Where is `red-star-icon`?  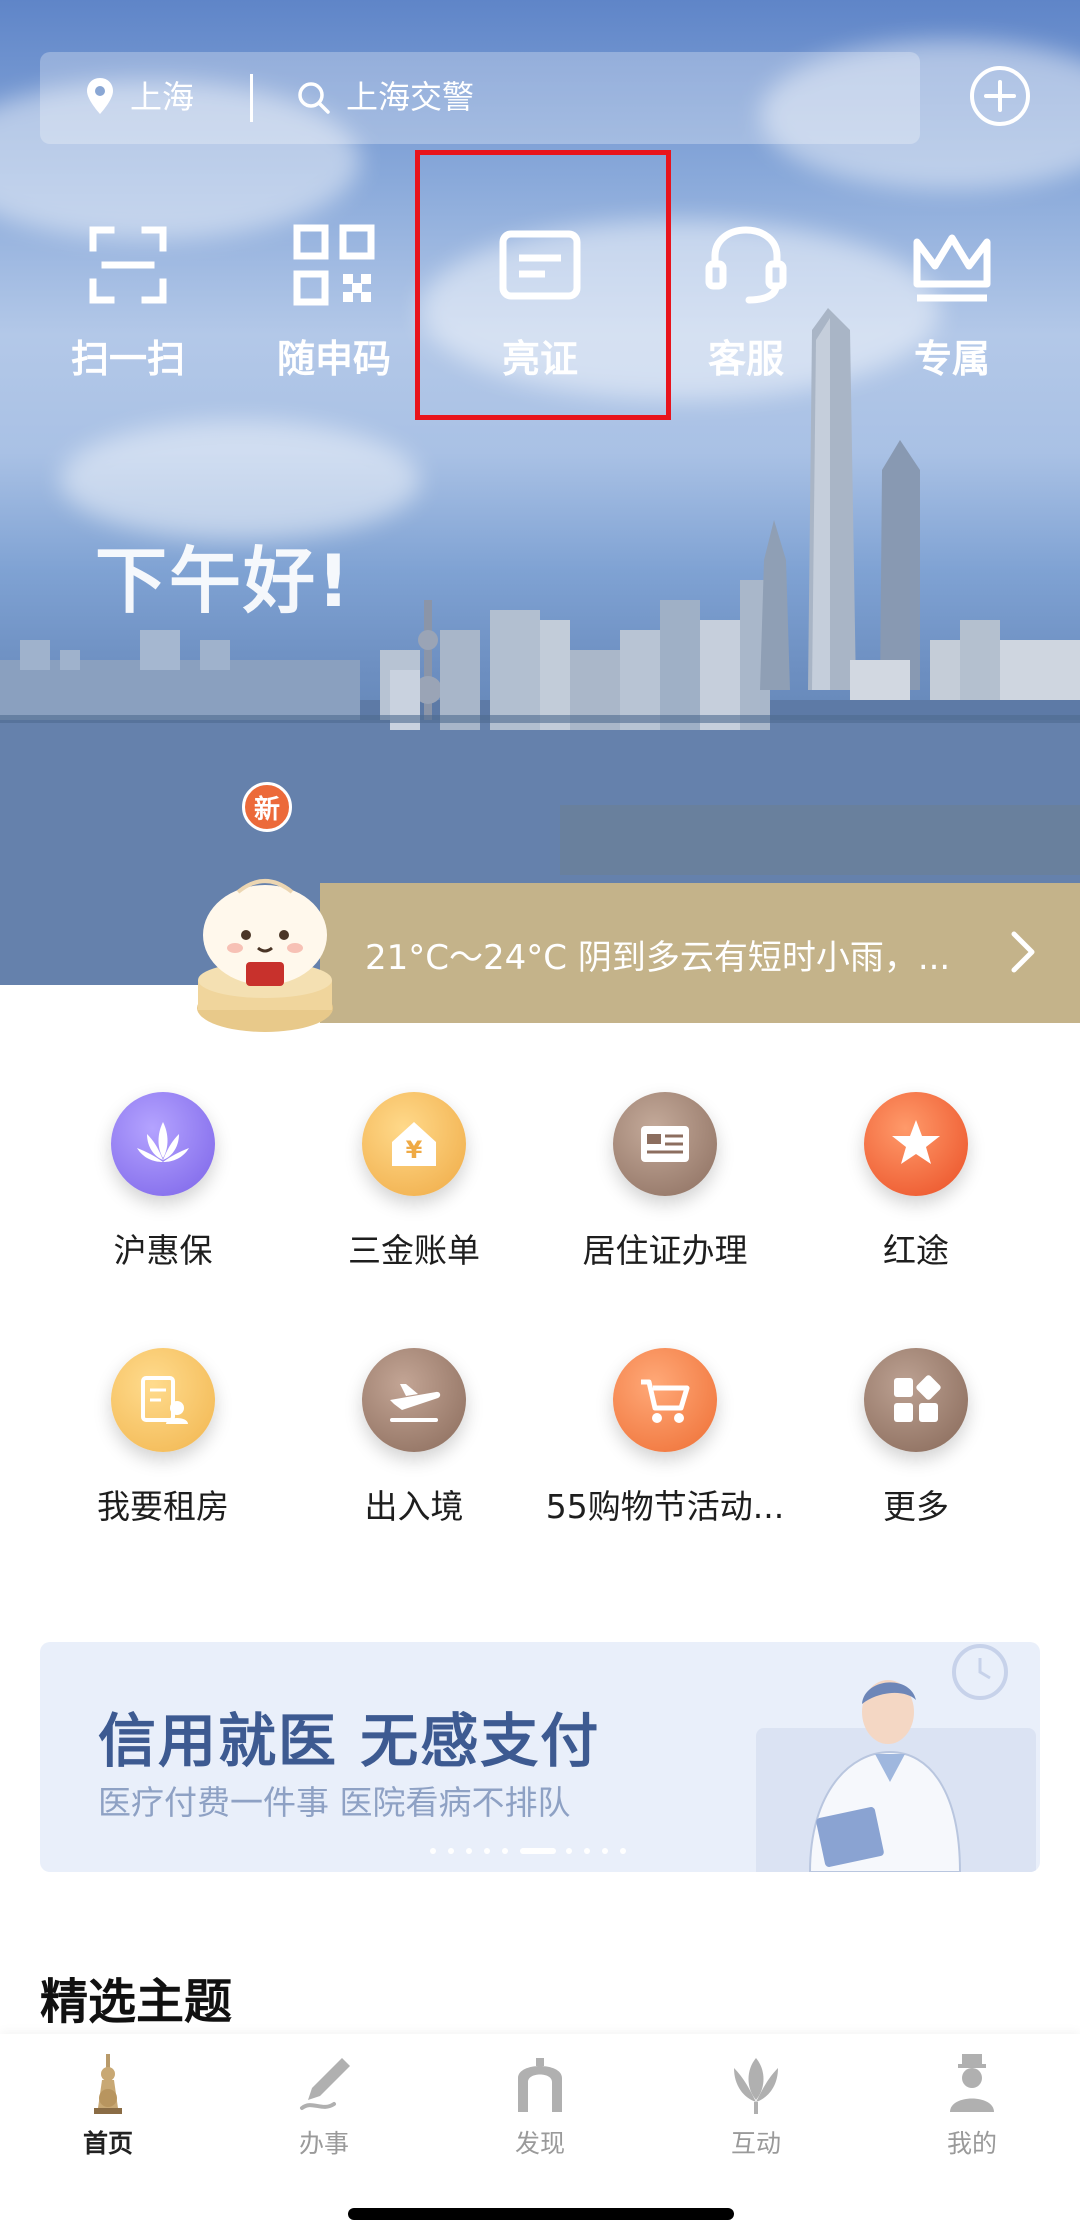 red-star-icon is located at coordinates (916, 1142).